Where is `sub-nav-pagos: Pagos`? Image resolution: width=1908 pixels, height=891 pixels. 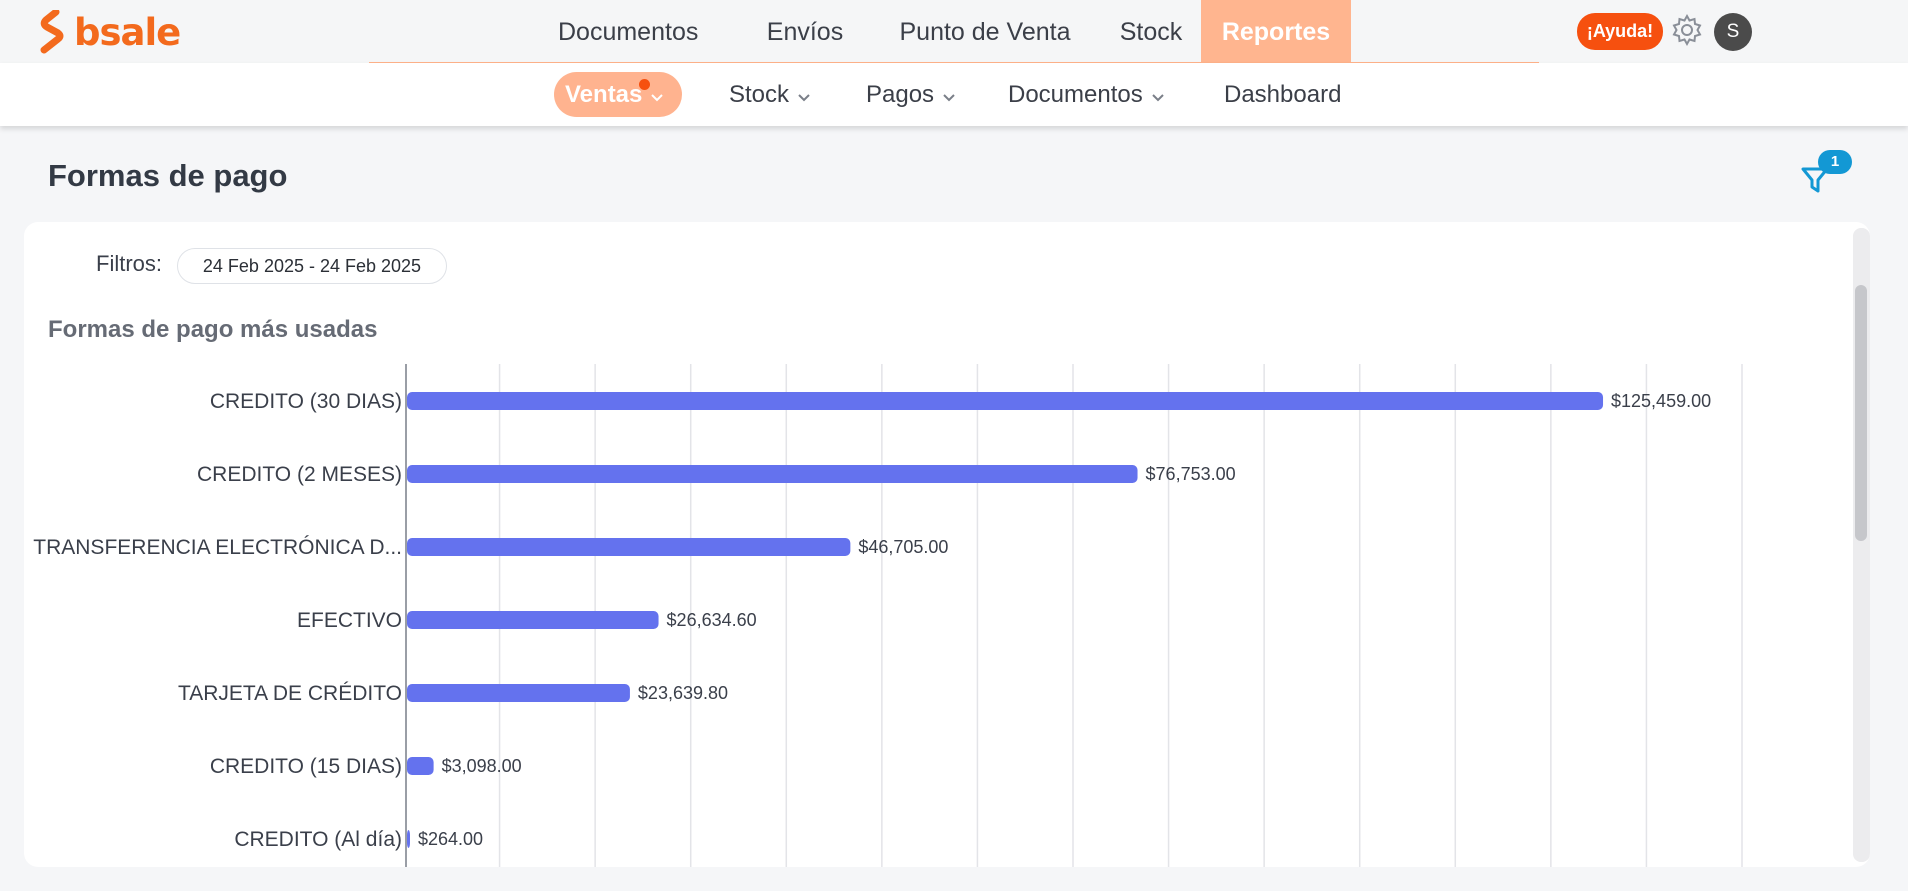 sub-nav-pagos: Pagos is located at coordinates (911, 94).